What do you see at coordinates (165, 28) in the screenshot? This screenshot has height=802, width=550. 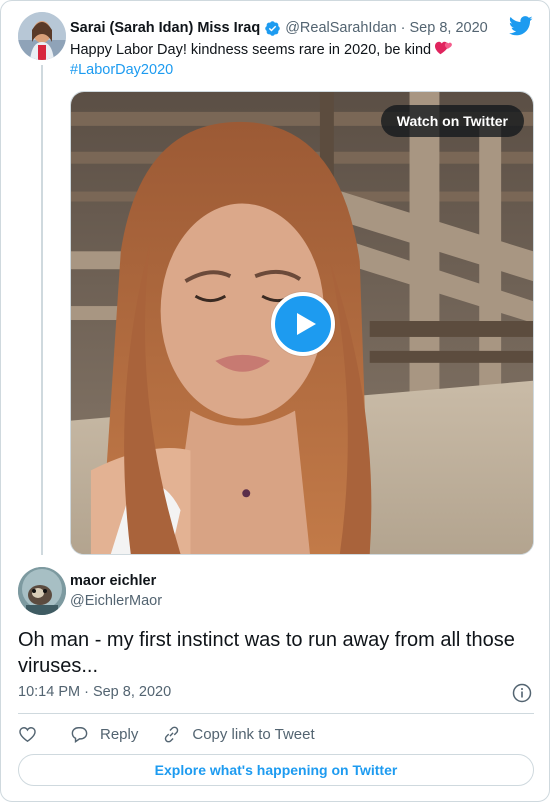 I see `author-name: Sarai (Sarah Idan) Miss Iraq` at bounding box center [165, 28].